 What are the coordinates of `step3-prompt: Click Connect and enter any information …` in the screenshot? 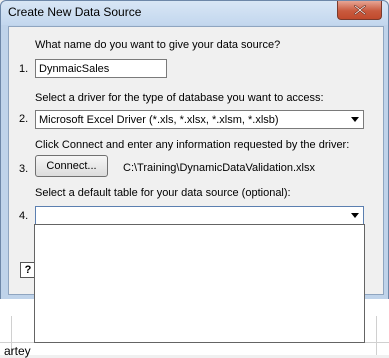 It's located at (192, 145).